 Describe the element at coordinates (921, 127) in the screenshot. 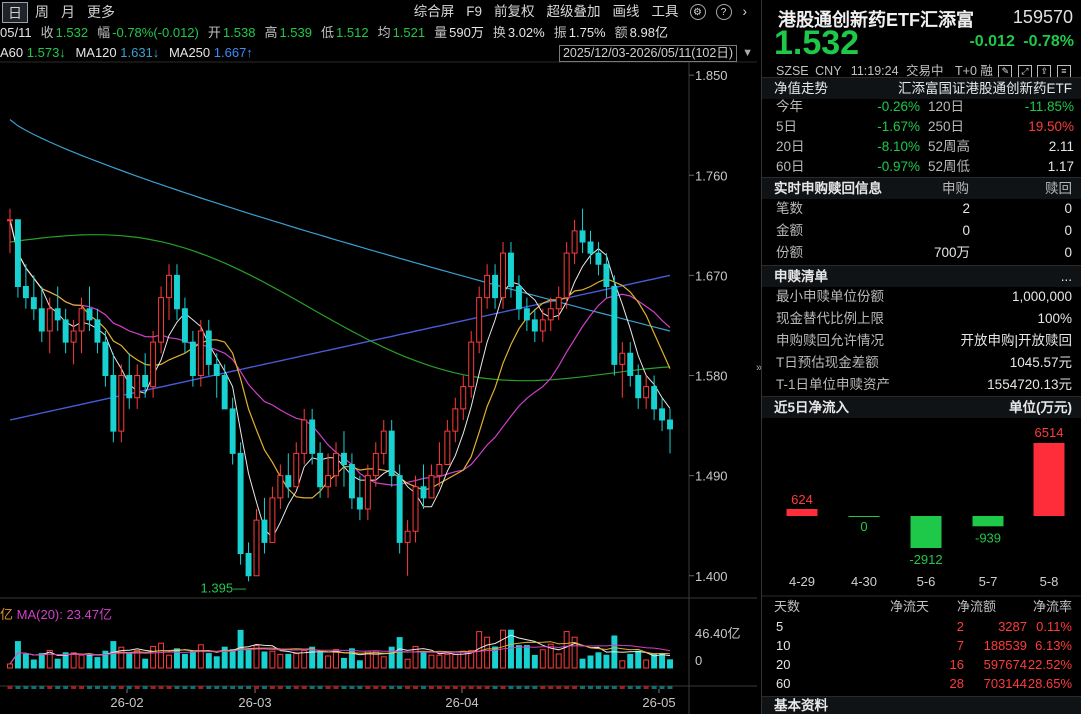

I see `nav-row: 5日 -1.67% 250日 19.50%` at that location.